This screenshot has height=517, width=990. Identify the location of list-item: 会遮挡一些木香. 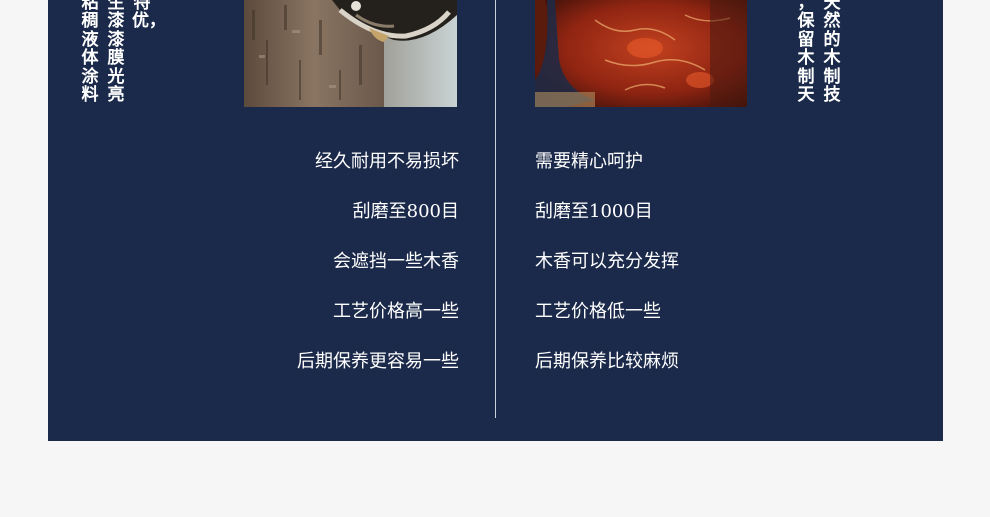
(396, 261).